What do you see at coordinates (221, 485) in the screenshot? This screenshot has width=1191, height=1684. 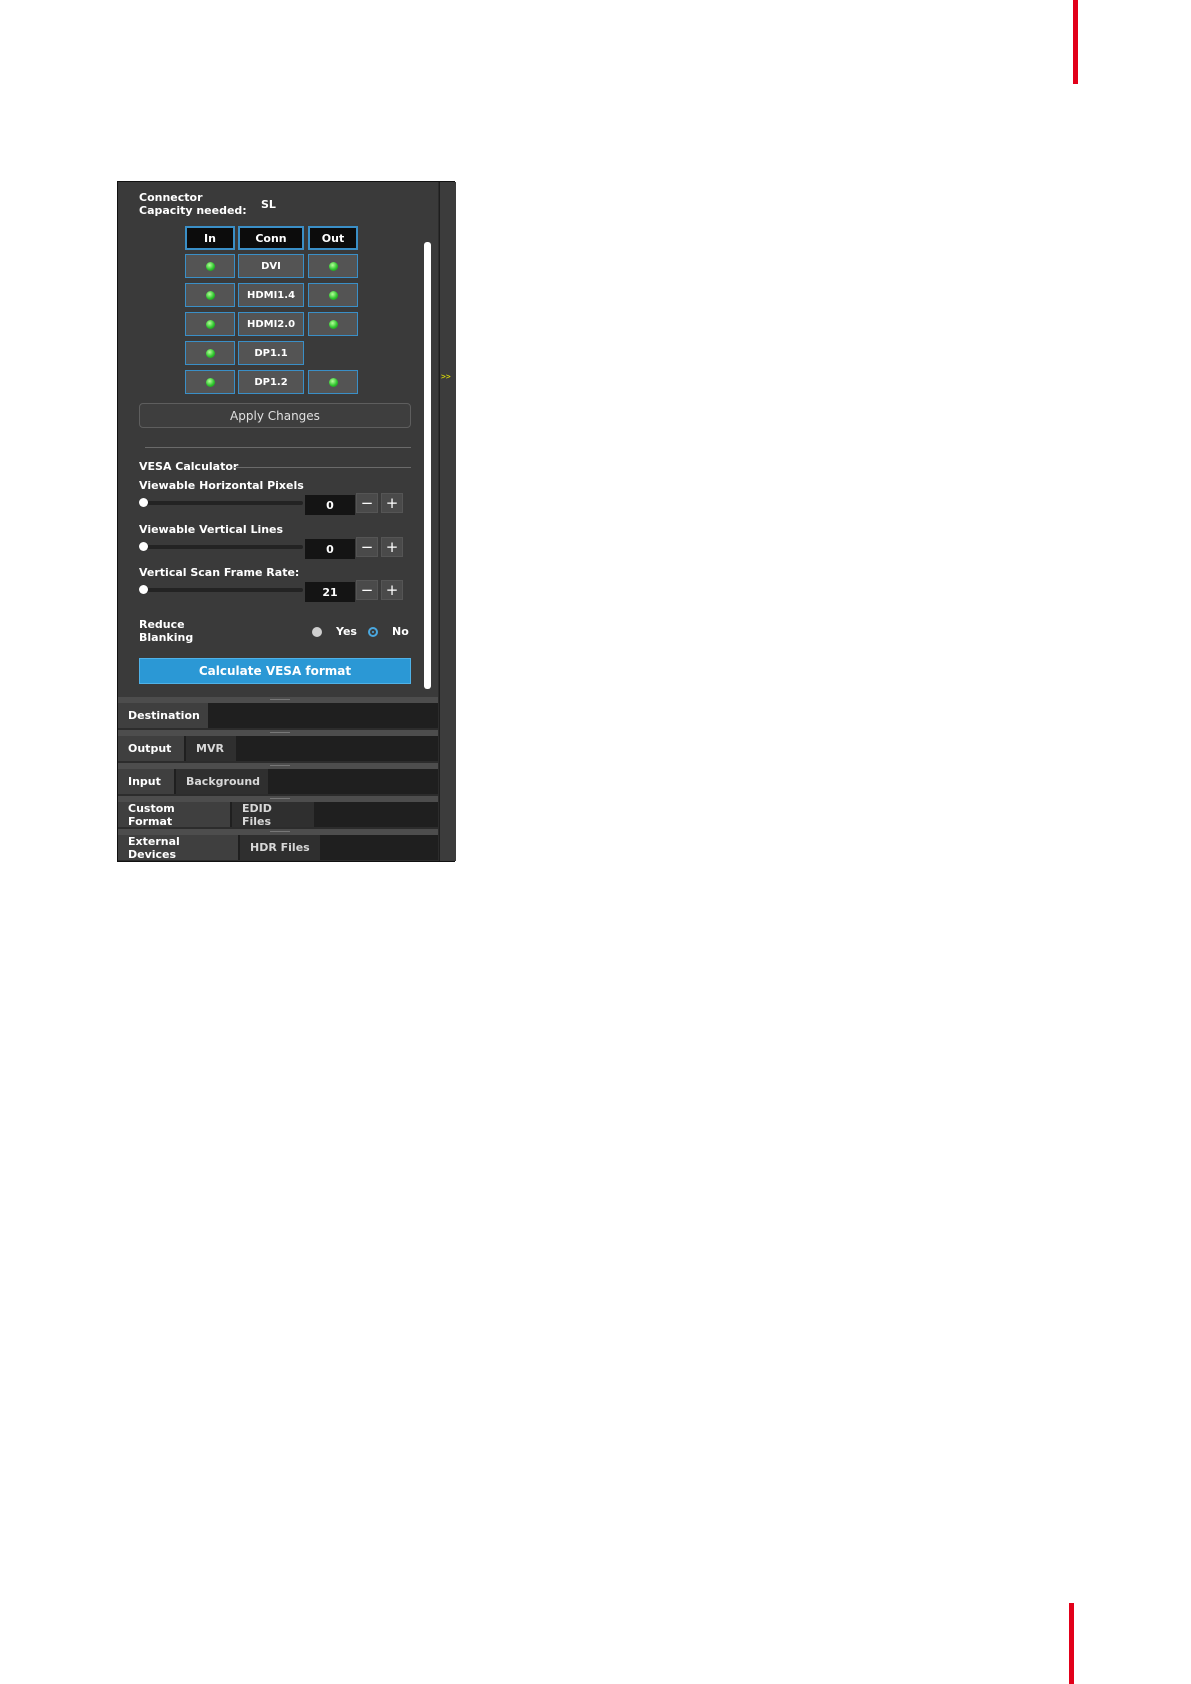 I see `vesa-field-label: Viewable Horizontal Pixels` at bounding box center [221, 485].